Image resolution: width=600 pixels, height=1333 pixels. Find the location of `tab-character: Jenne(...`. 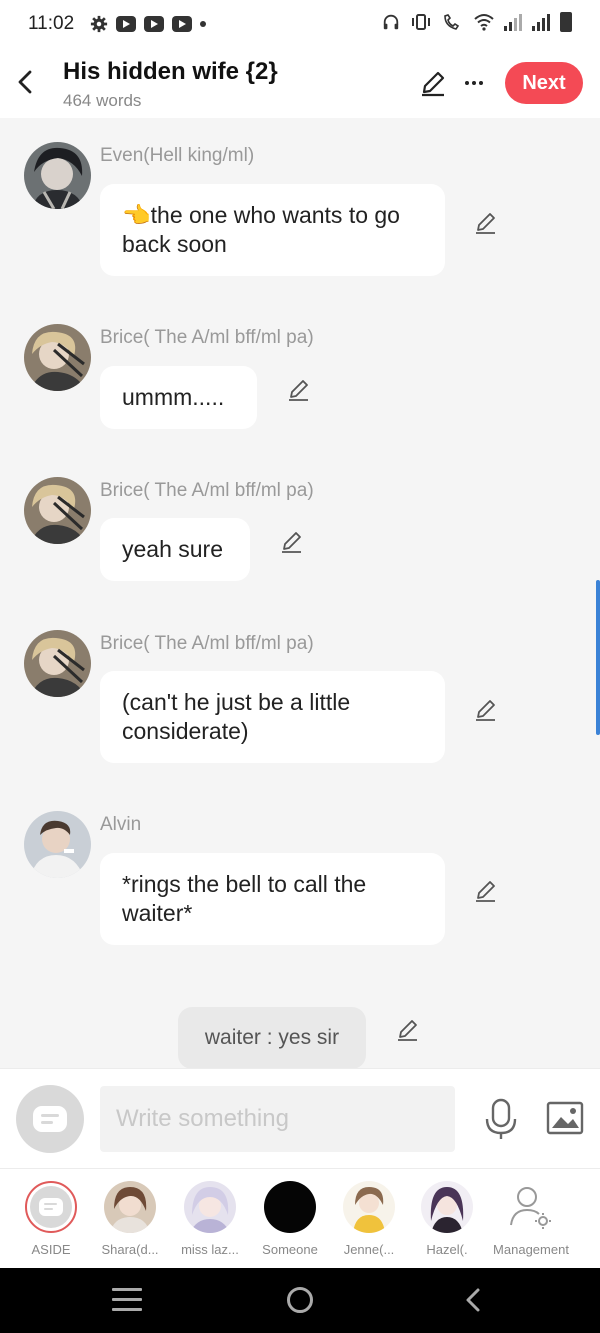

tab-character: Jenne(... is located at coordinates (369, 1219).